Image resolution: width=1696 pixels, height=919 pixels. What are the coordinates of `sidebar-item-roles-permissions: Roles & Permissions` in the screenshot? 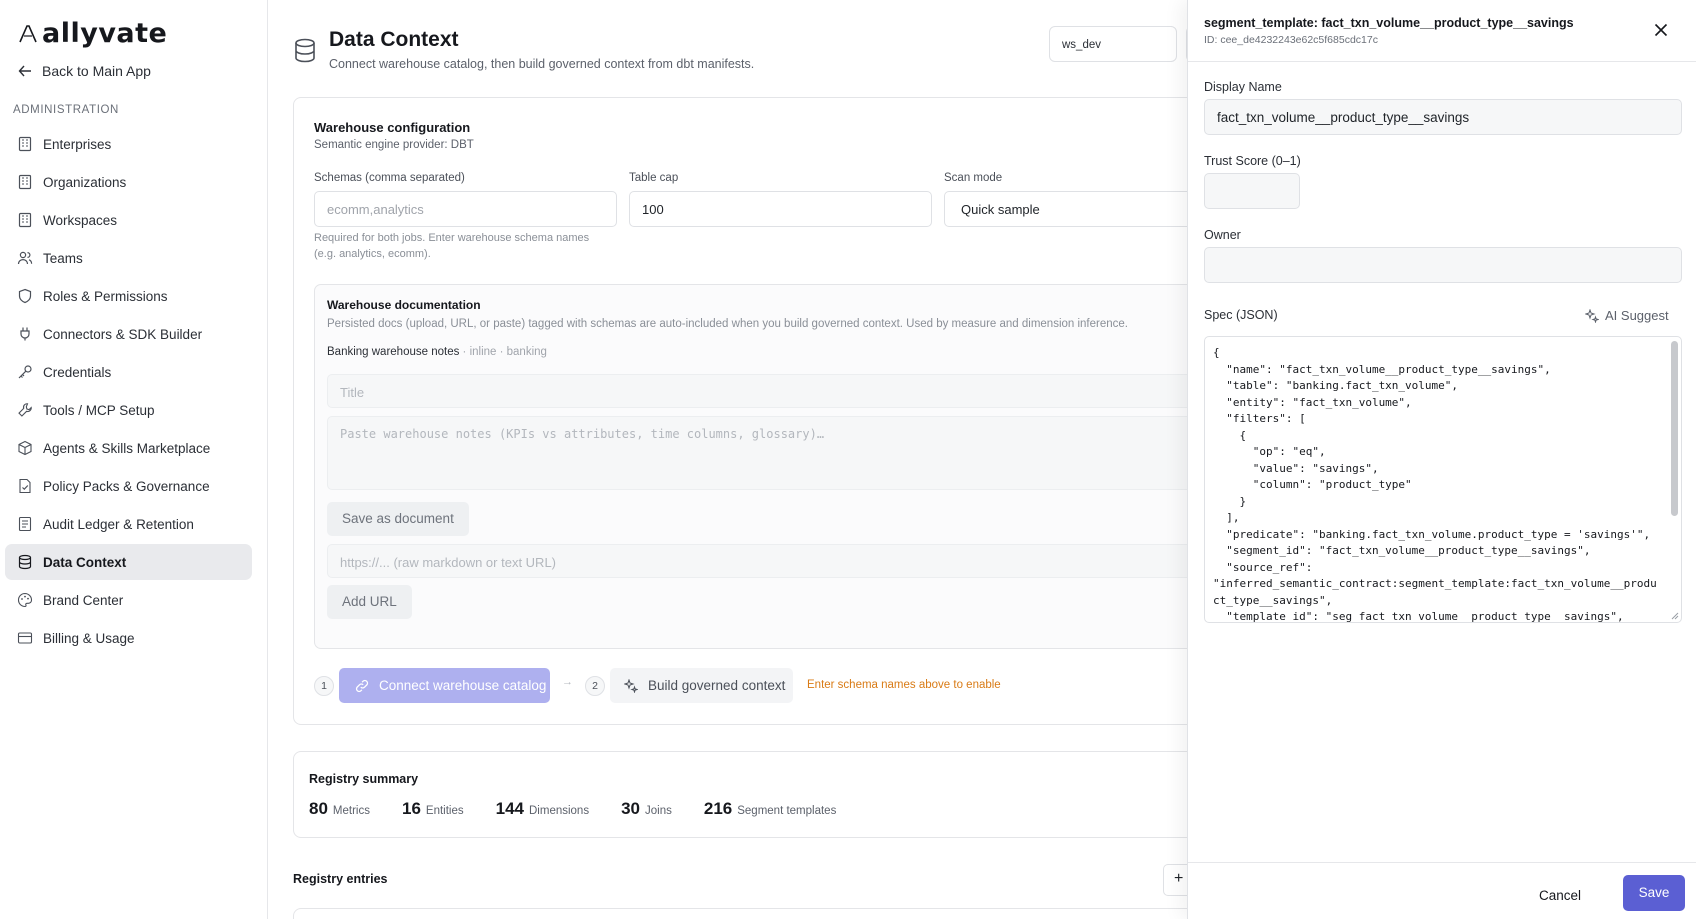 It's located at (128, 296).